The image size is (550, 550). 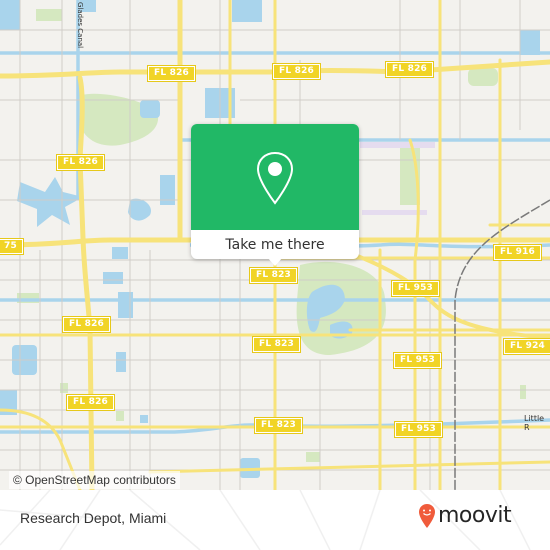 What do you see at coordinates (397, 145) in the screenshot?
I see `runway` at bounding box center [397, 145].